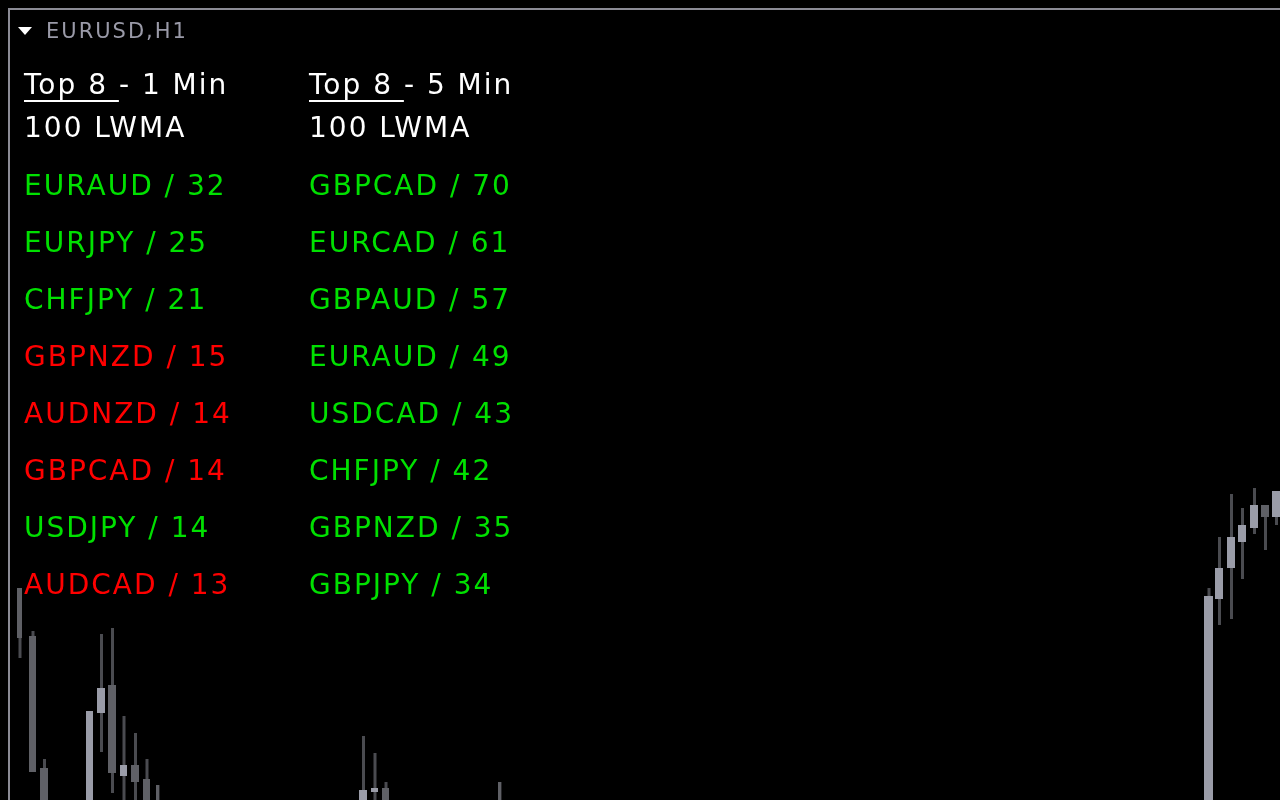 This screenshot has width=1280, height=800. Describe the element at coordinates (125, 471) in the screenshot. I see `pair-strength-label: GBPCAD / 14` at that location.